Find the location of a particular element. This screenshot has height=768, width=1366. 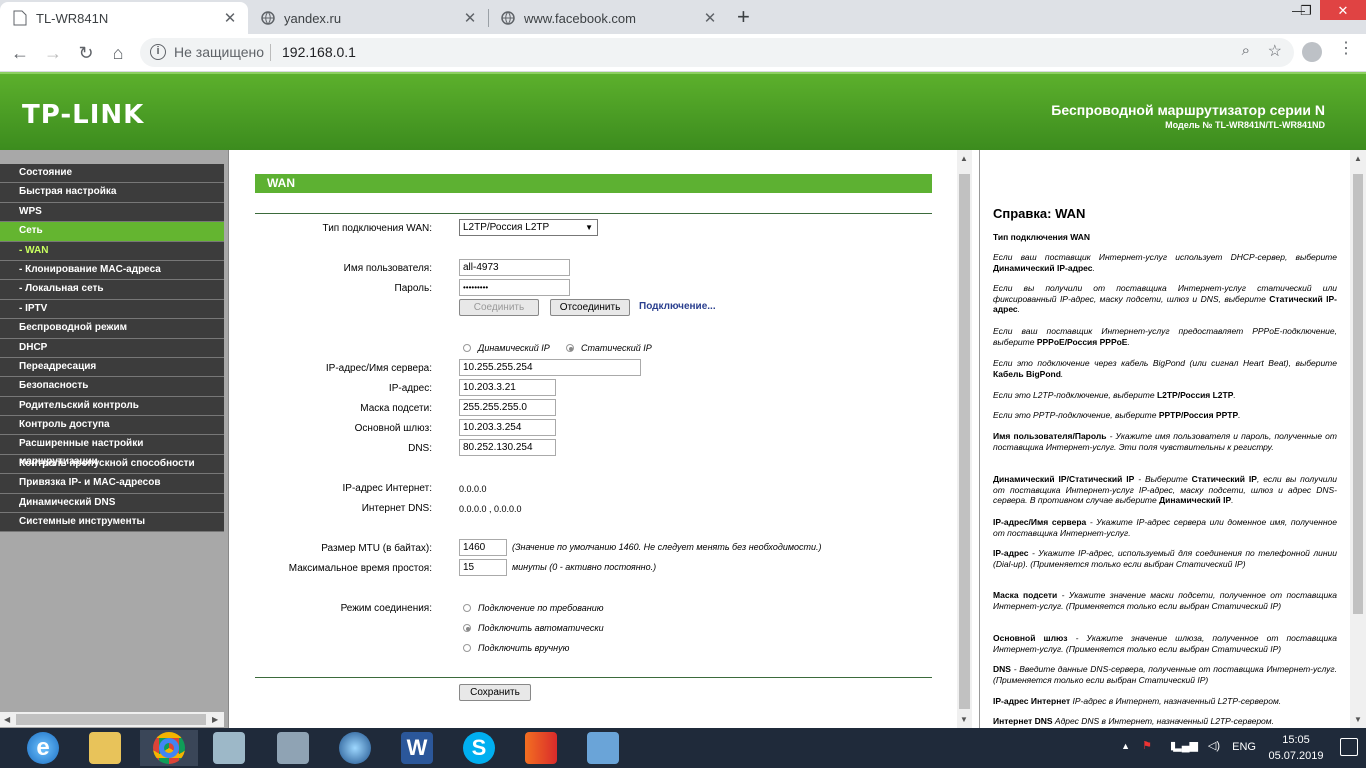

notes-icon is located at coordinates (229, 748).